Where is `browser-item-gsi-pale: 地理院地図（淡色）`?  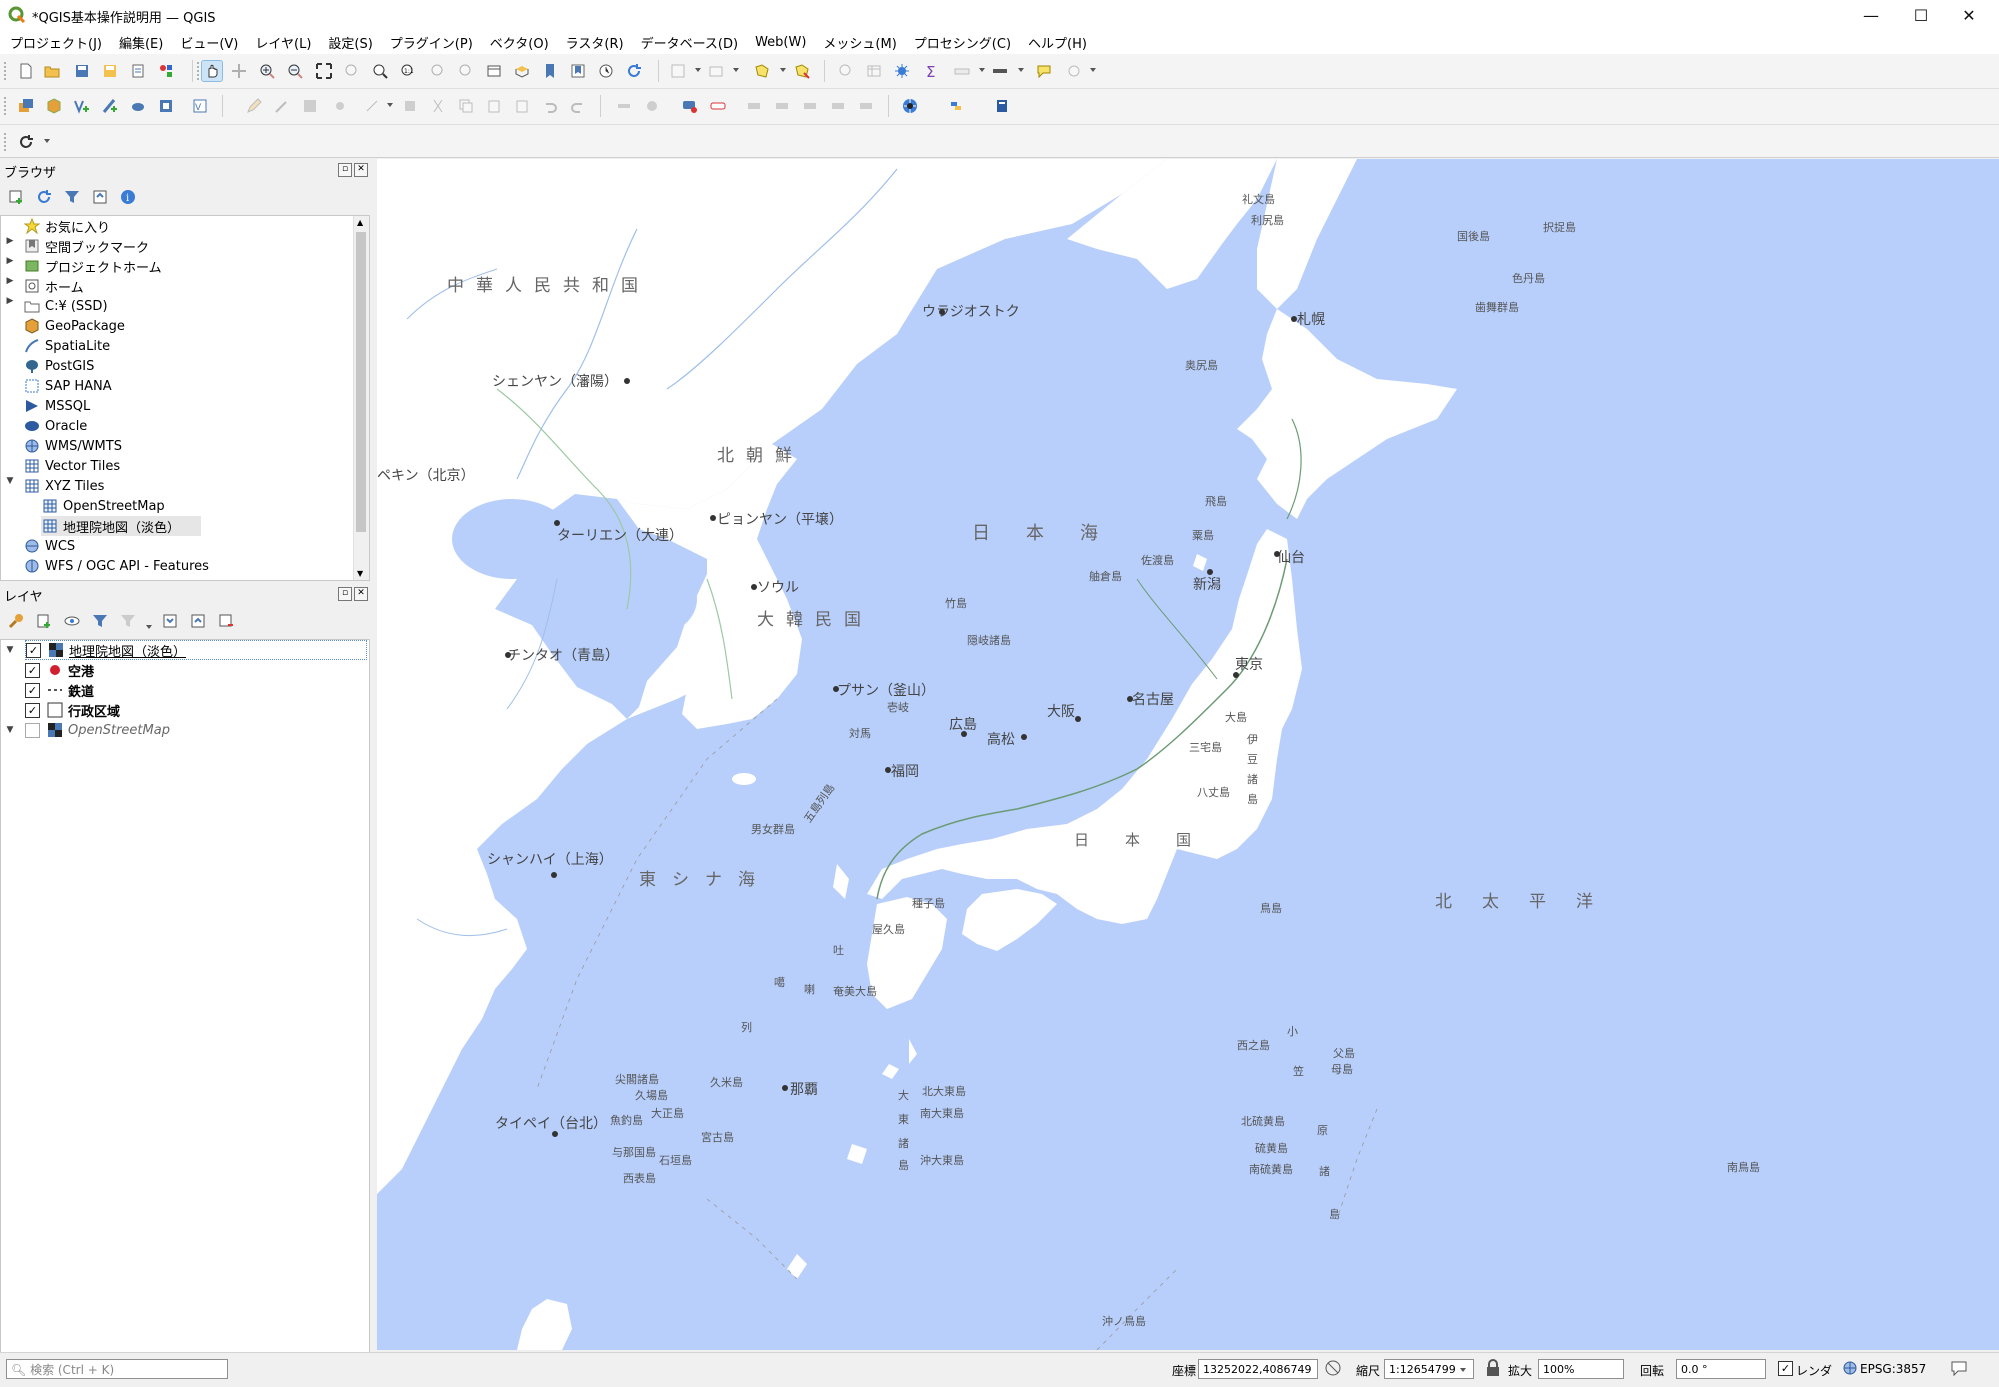
browser-item-gsi-pale: 地理院地図（淡色） is located at coordinates (121, 526).